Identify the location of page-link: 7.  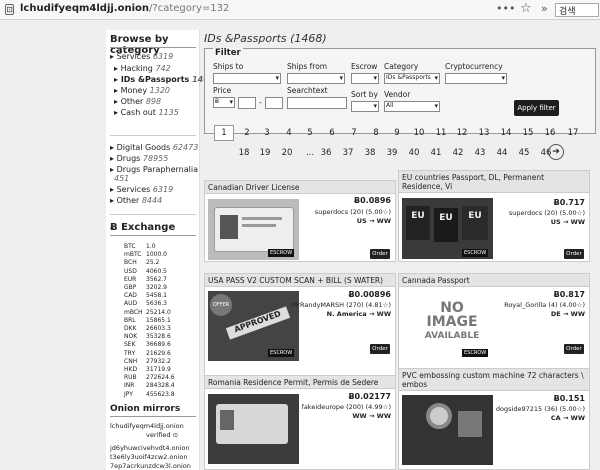
(354, 133).